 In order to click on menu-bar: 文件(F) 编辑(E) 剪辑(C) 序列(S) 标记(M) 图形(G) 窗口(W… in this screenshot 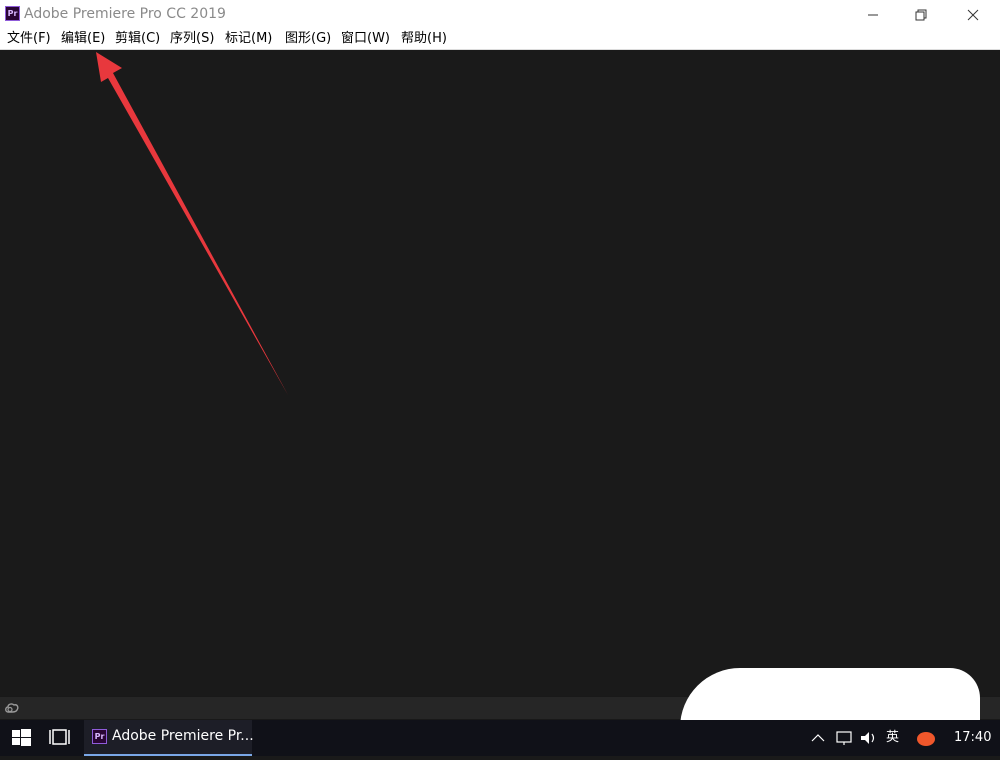, I will do `click(500, 39)`.